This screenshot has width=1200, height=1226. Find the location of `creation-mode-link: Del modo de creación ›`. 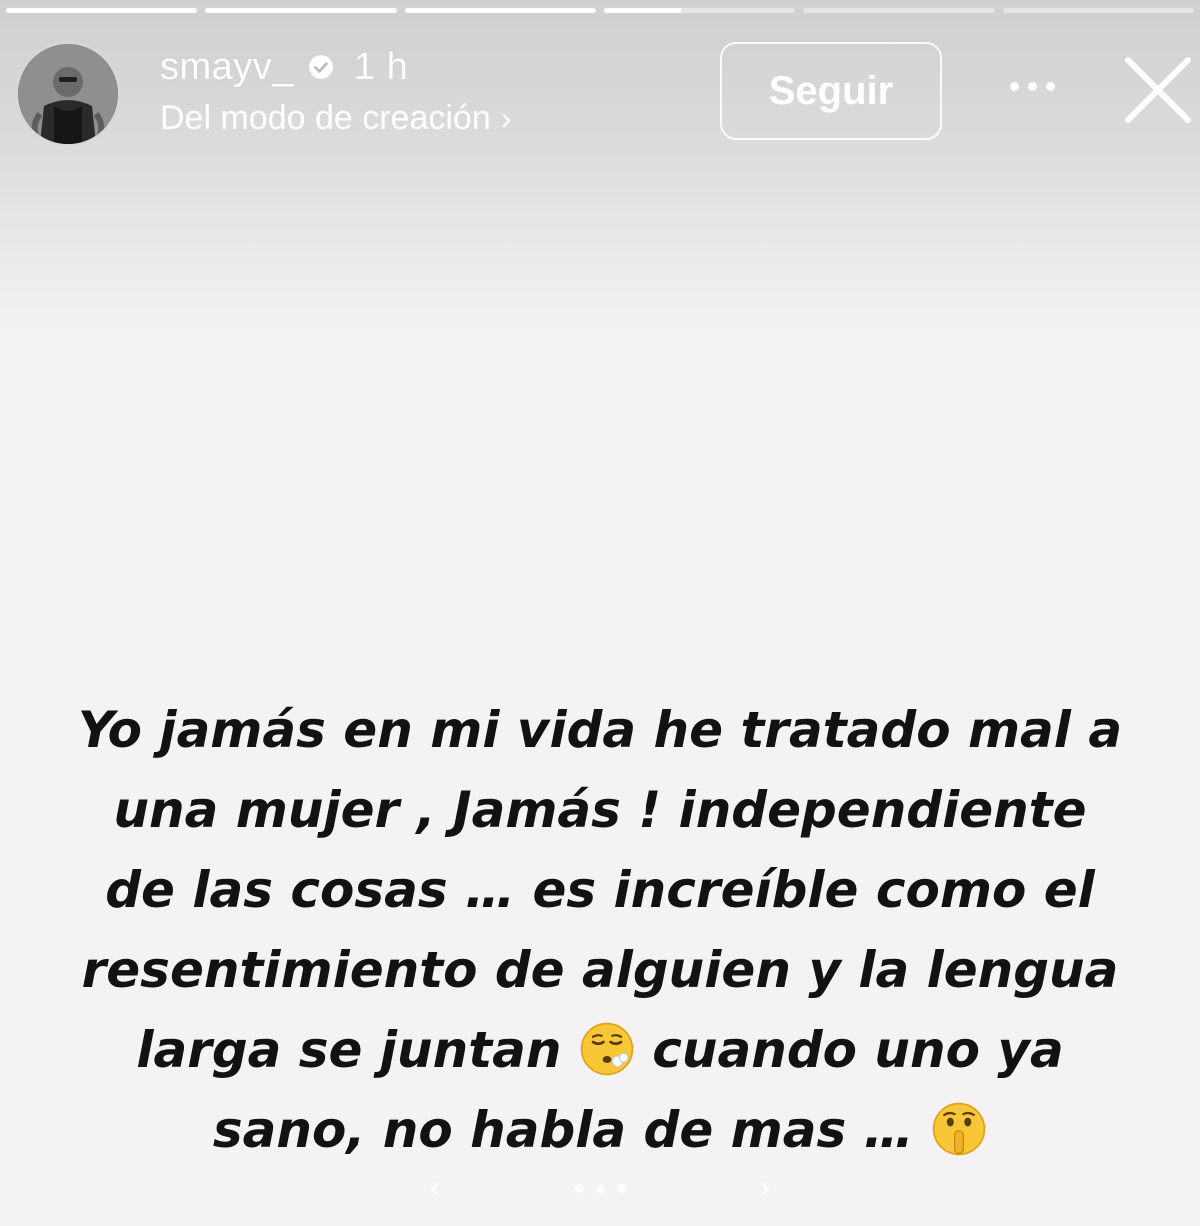

creation-mode-link: Del modo de creación › is located at coordinates (335, 118).